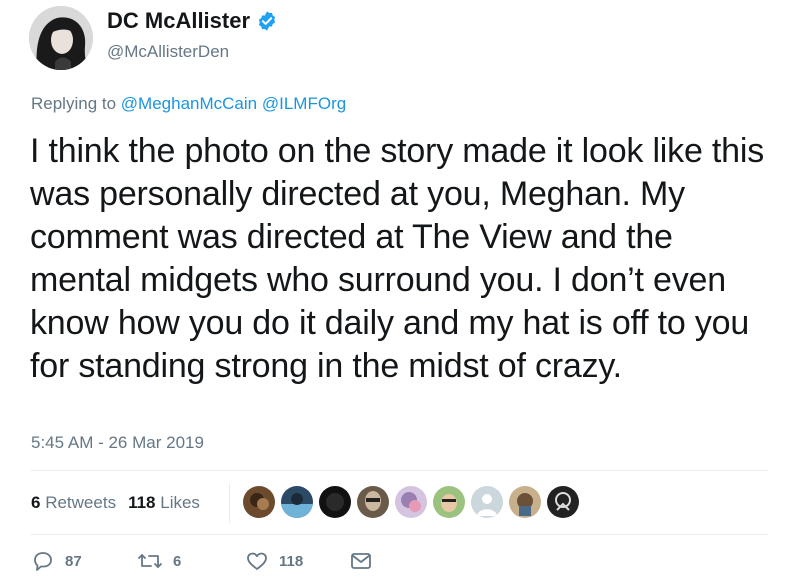  What do you see at coordinates (56, 561) in the screenshot?
I see `reply-button: 87` at bounding box center [56, 561].